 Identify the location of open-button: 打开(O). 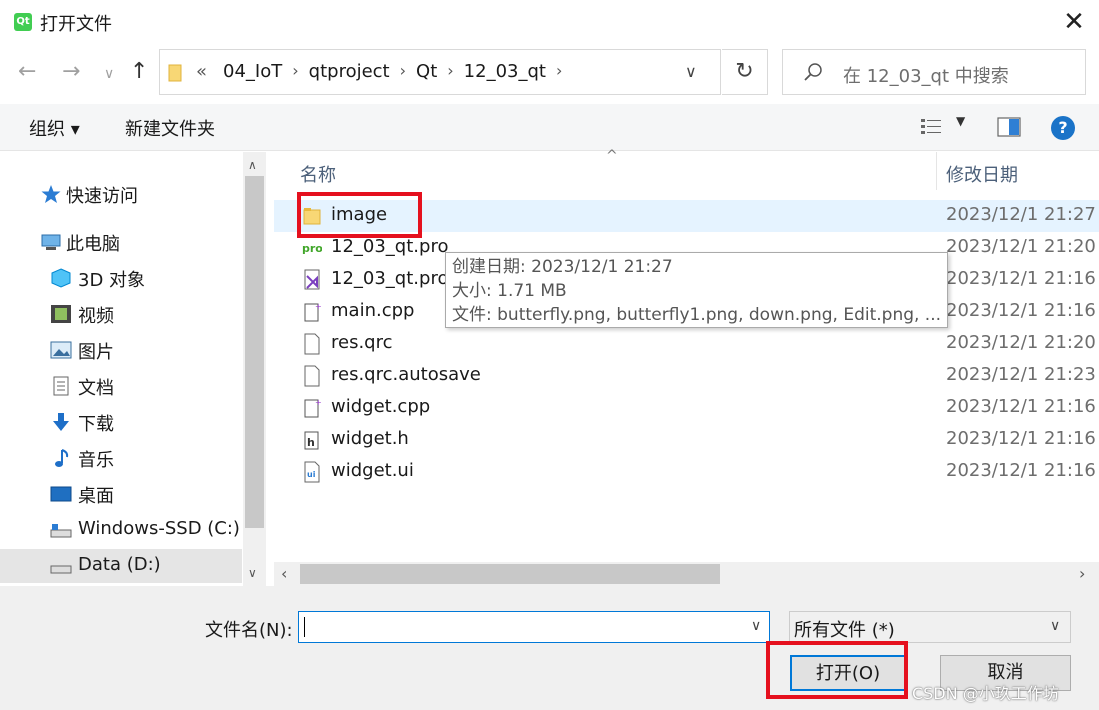
(848, 673).